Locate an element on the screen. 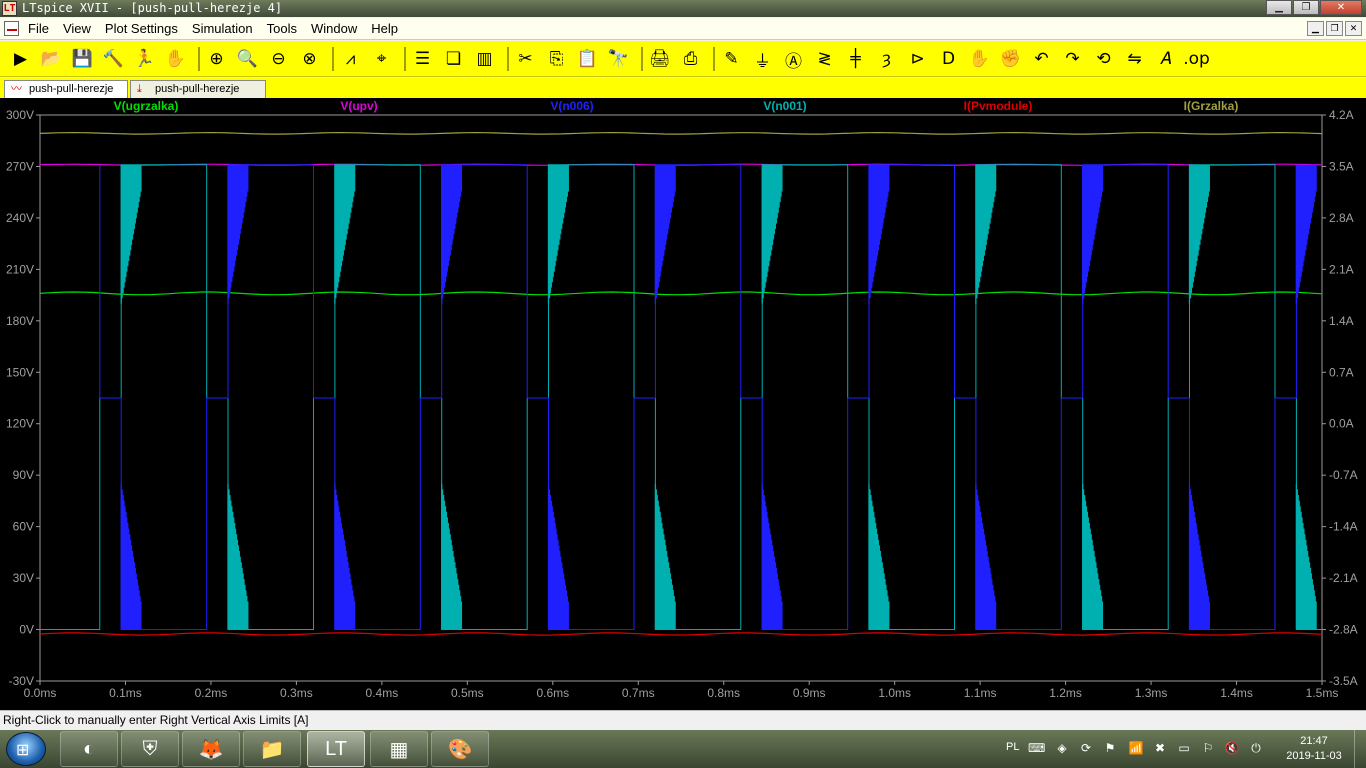 Image resolution: width=1366 pixels, height=768 pixels. calculator-icon: ▦ is located at coordinates (399, 749).